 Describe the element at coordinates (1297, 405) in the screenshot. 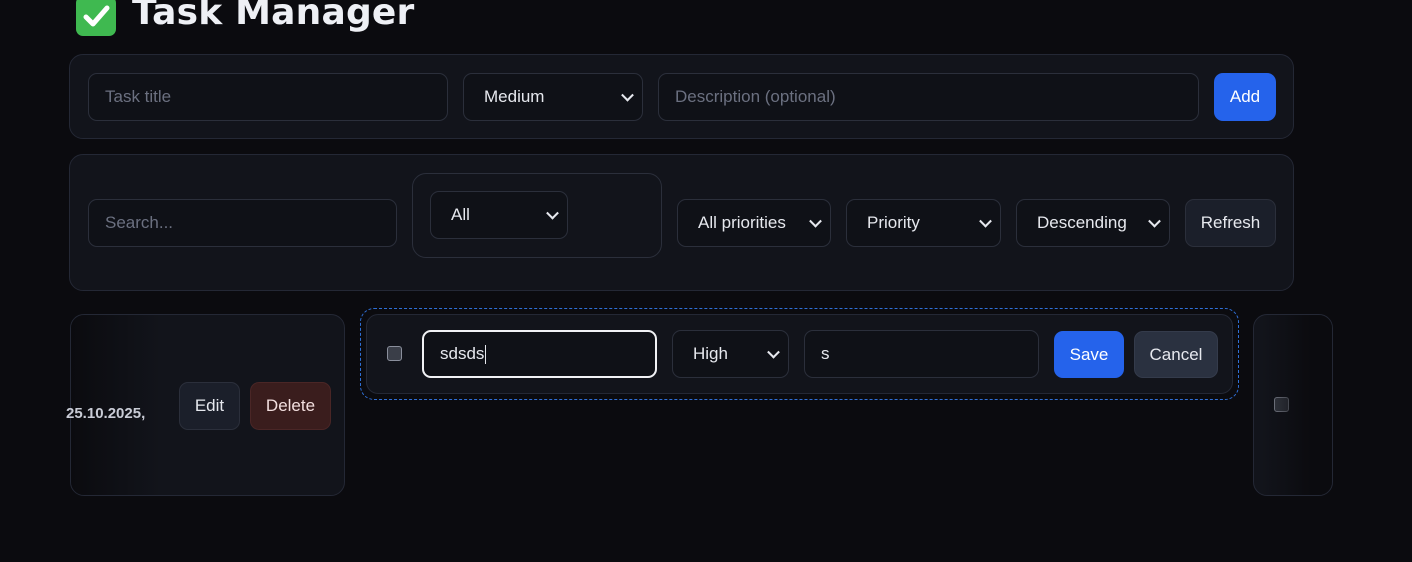

I see `card-fade-overlay-right` at that location.